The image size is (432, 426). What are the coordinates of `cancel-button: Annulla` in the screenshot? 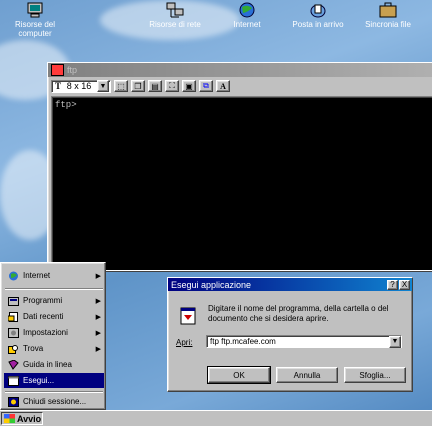 It's located at (307, 375).